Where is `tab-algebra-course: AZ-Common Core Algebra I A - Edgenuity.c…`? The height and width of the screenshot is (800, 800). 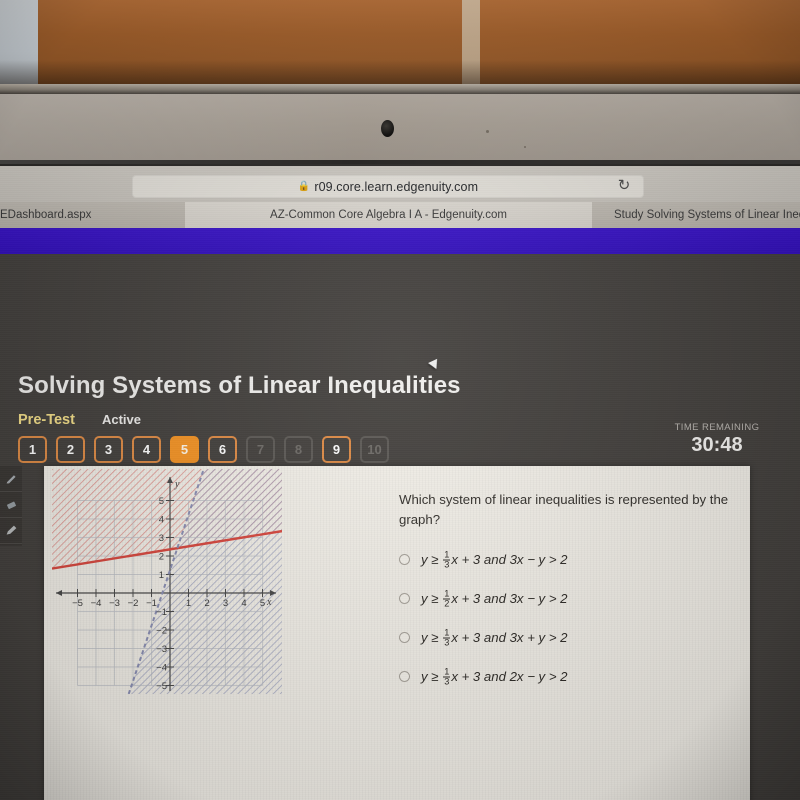 tab-algebra-course: AZ-Common Core Algebra I A - Edgenuity.c… is located at coordinates (388, 215).